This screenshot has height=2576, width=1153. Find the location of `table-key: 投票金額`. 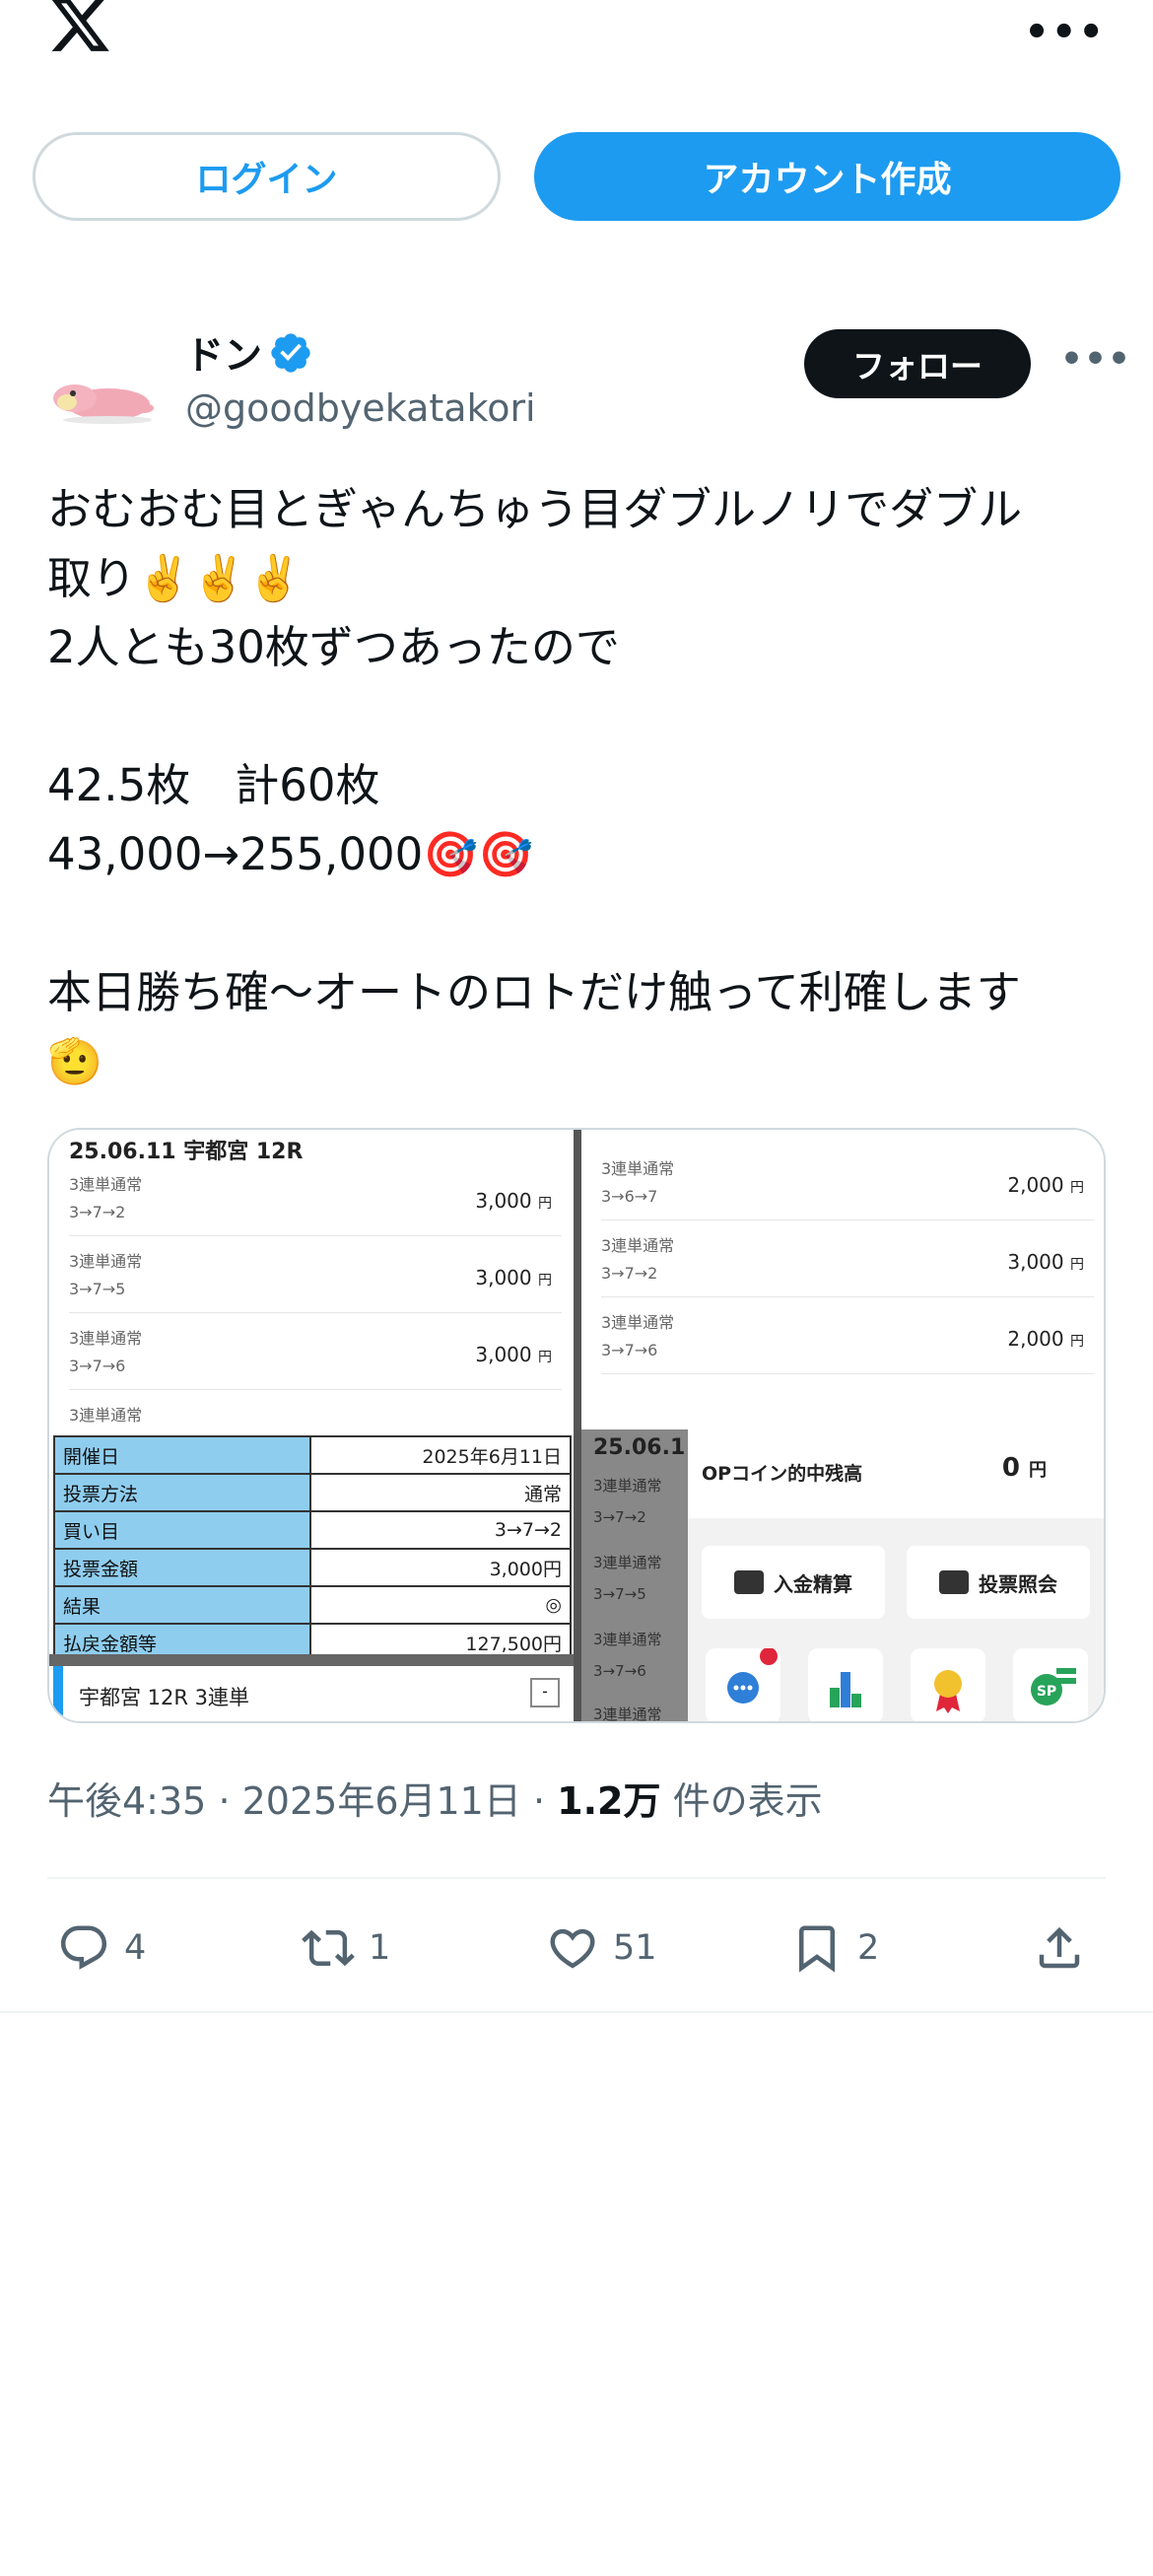

table-key: 投票金額 is located at coordinates (182, 1567).